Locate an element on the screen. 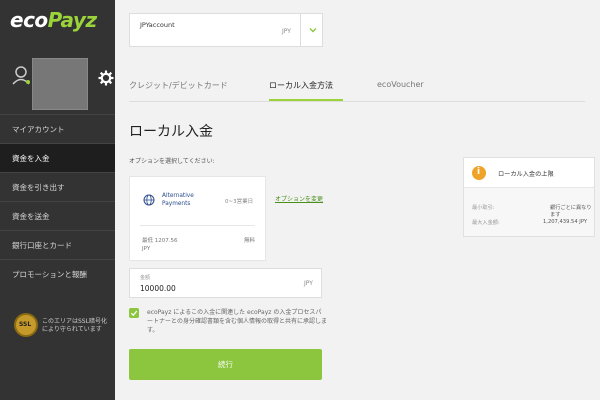  ssl-badge-icon: SSL is located at coordinates (26, 325).